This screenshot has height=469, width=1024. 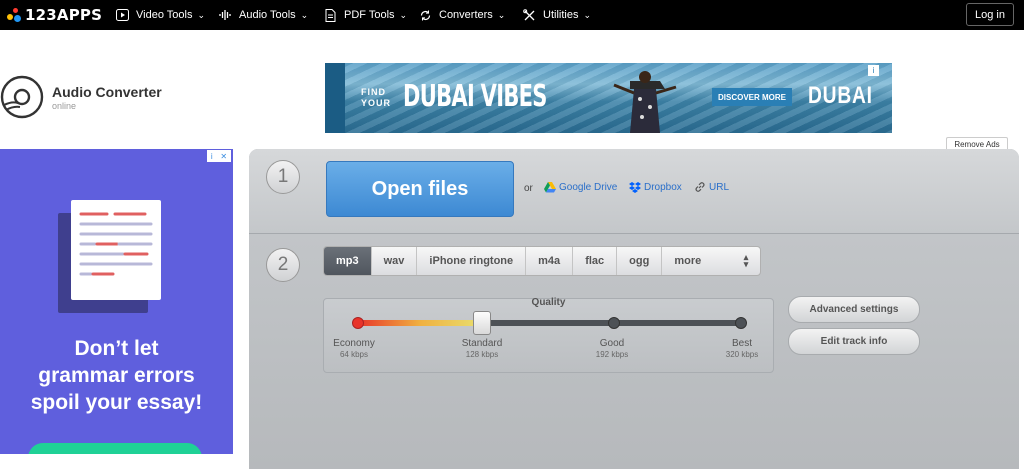 What do you see at coordinates (663, 187) in the screenshot?
I see `dropbox-label: Dropbox` at bounding box center [663, 187].